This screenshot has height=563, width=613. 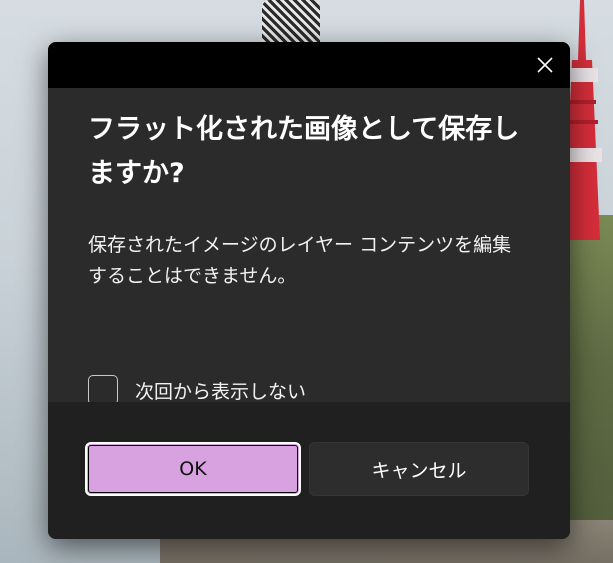 I want to click on checkbox-box, so click(x=103, y=390).